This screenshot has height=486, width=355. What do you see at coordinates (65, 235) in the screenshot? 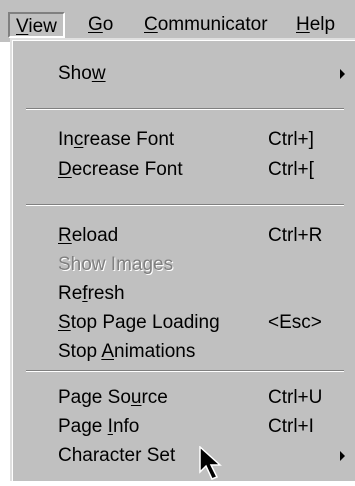
I see `menu-item-reload-mnemonic: R` at bounding box center [65, 235].